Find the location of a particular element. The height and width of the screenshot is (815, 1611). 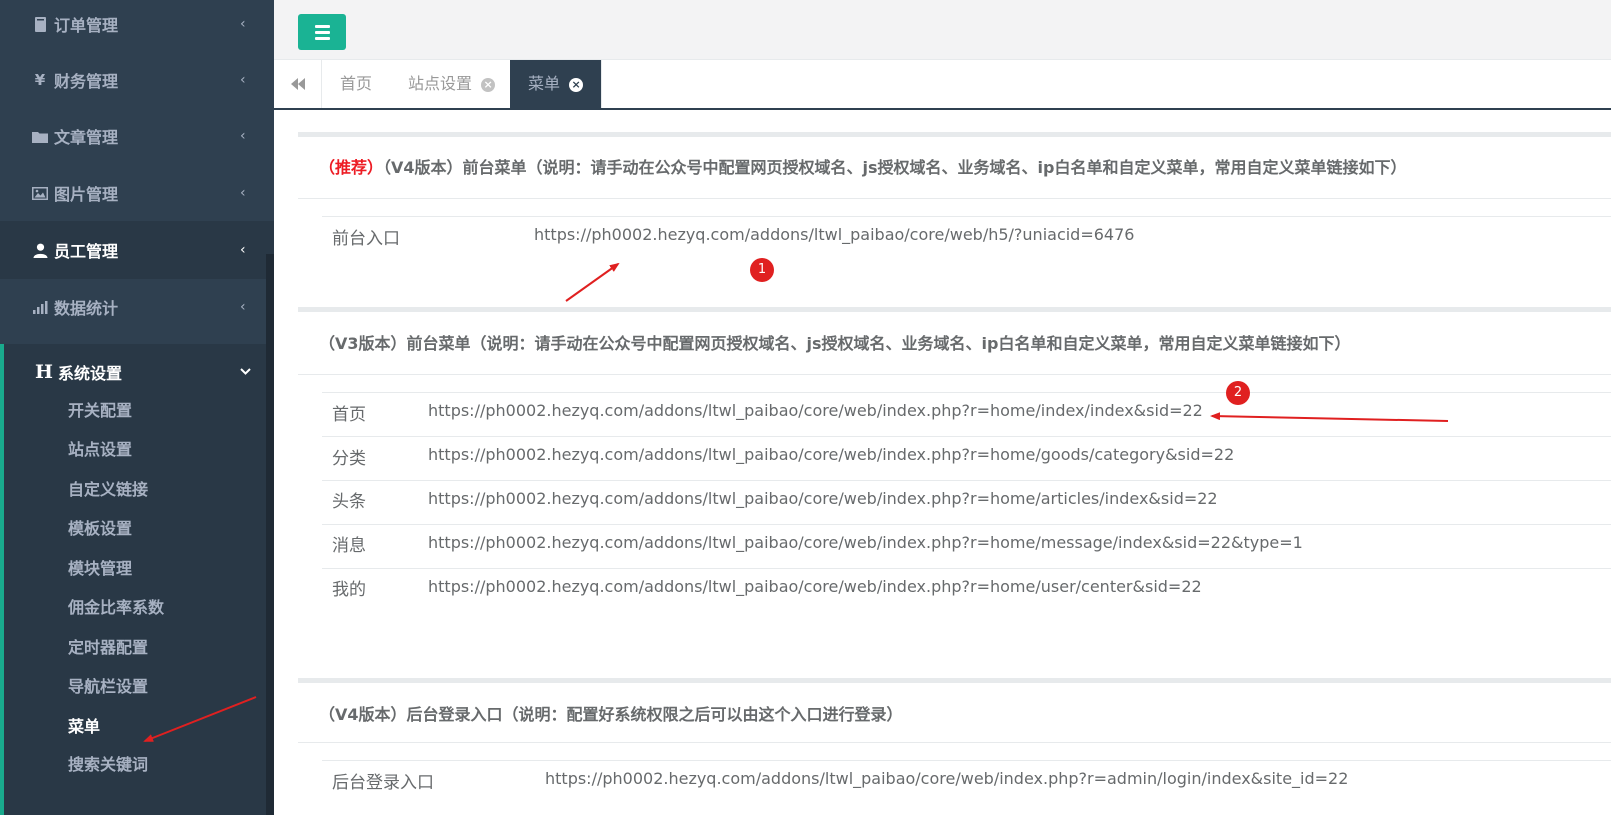

sidebar-item-label: 系统设置 is located at coordinates (90, 373).